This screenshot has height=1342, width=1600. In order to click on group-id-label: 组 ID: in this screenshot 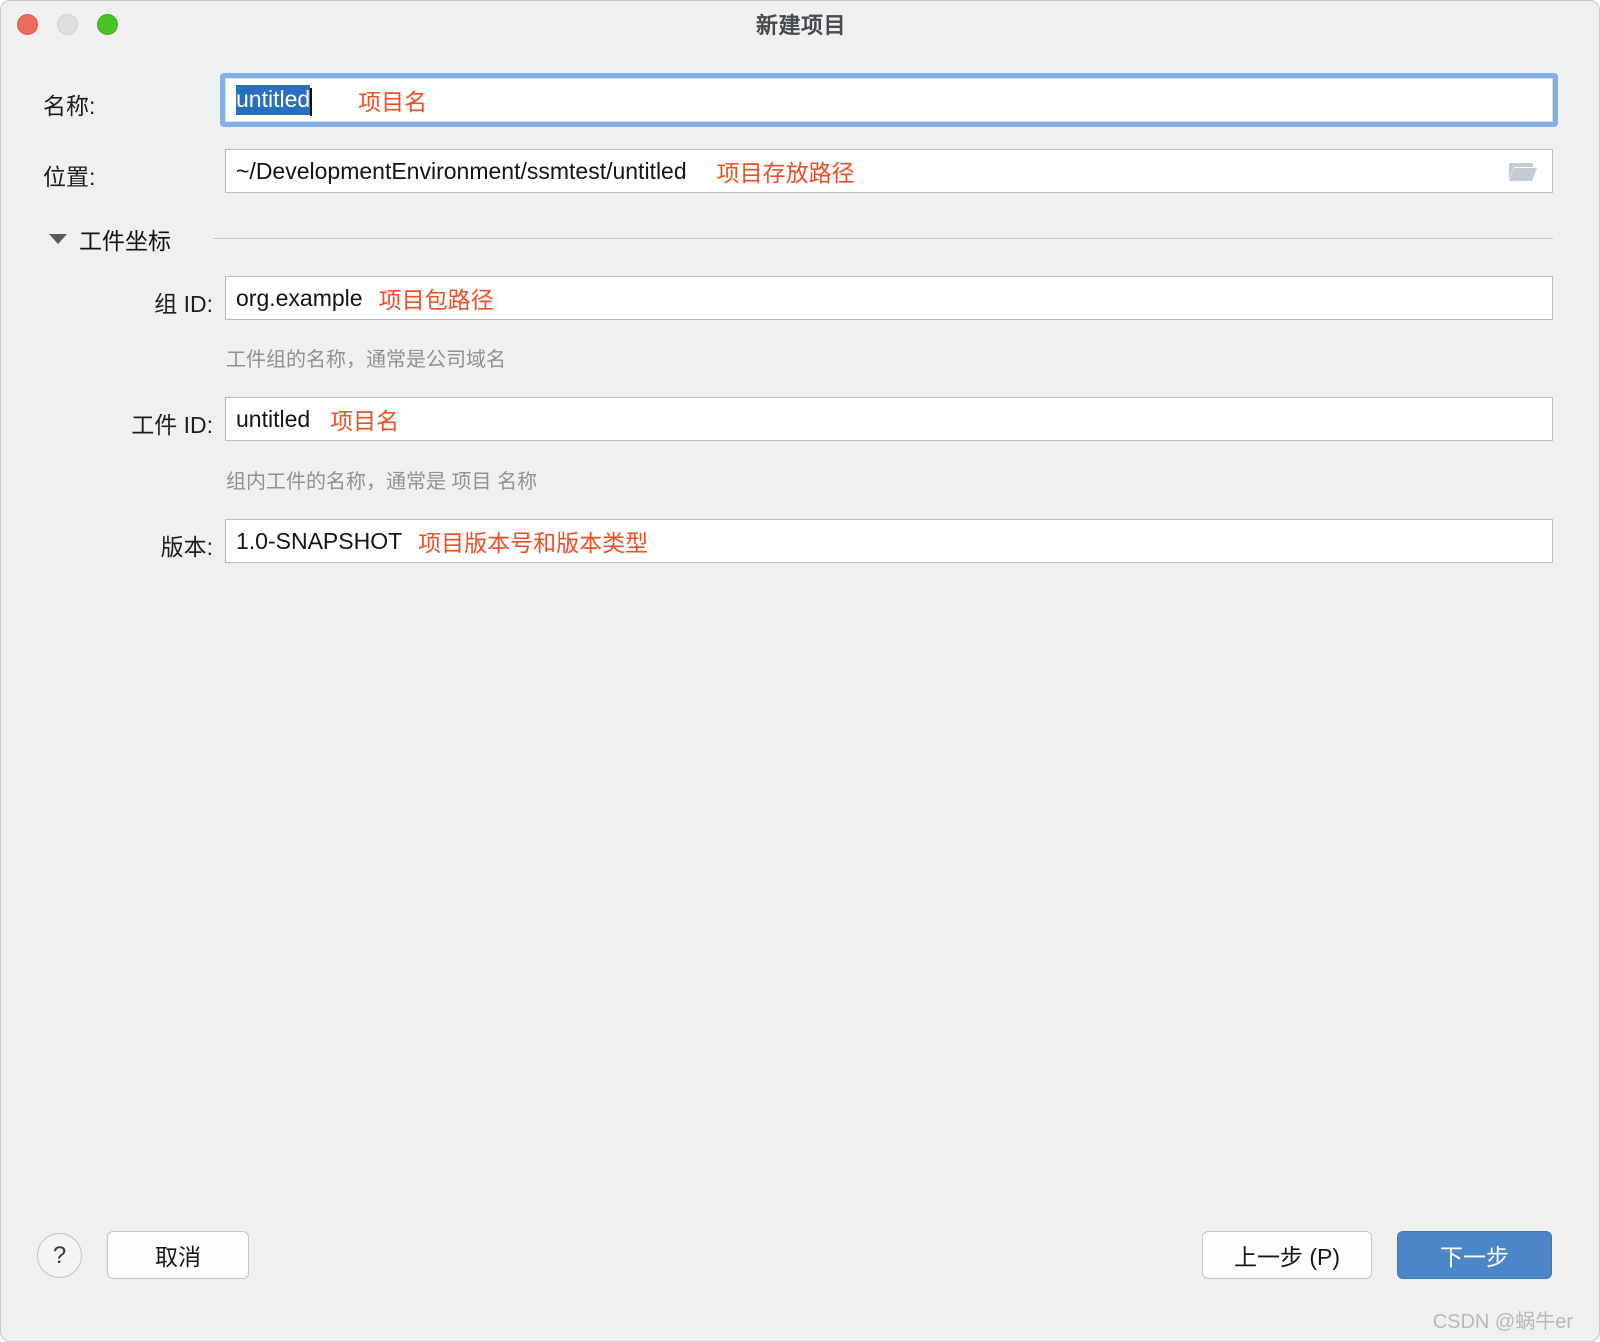, I will do `click(183, 304)`.